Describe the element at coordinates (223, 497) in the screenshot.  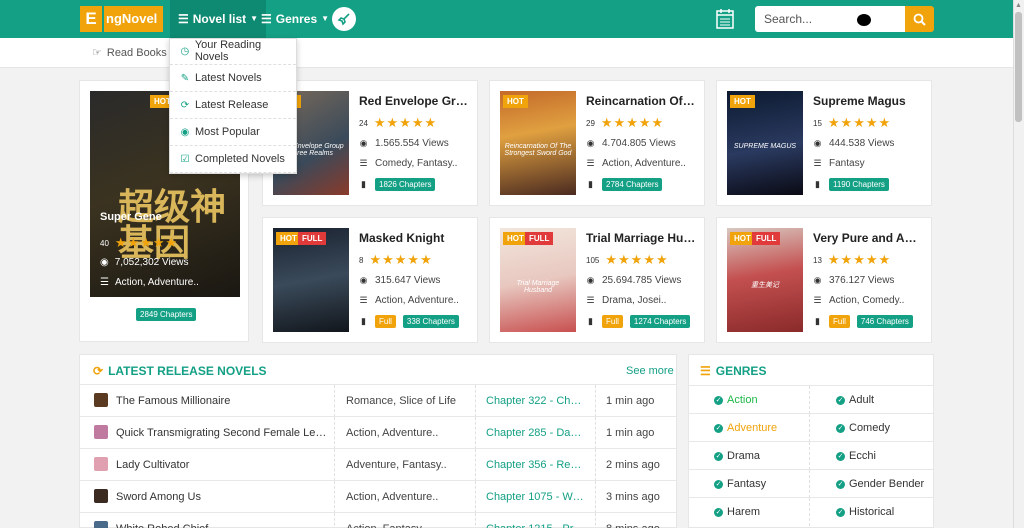
I see `release-novel-title: Sword Among Us` at that location.